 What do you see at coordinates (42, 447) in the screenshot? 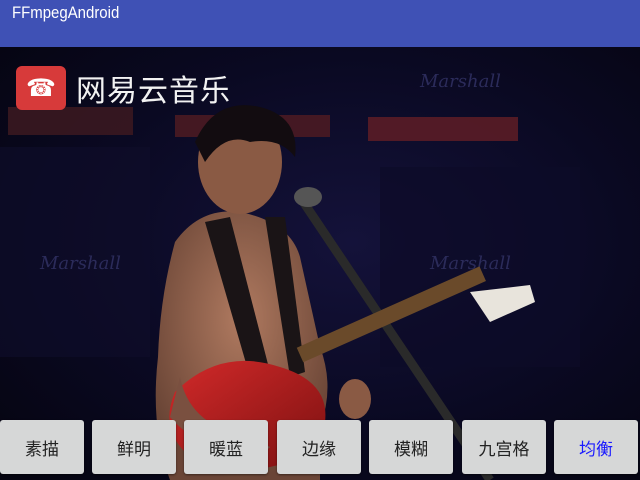
I see `filter-button-sketch: 素描` at bounding box center [42, 447].